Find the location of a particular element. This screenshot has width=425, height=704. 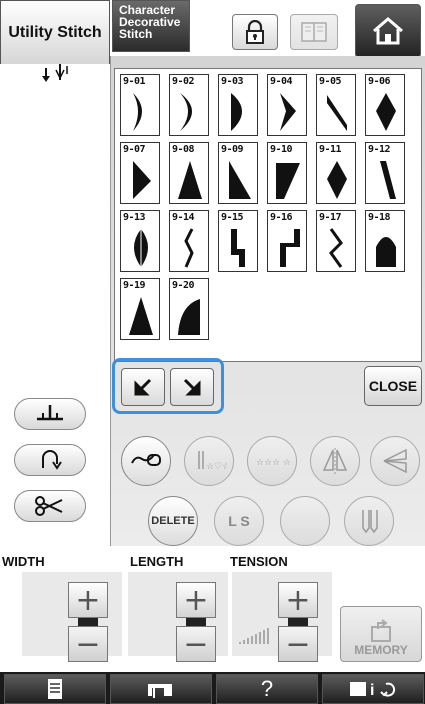

info-button: i is located at coordinates (373, 689).